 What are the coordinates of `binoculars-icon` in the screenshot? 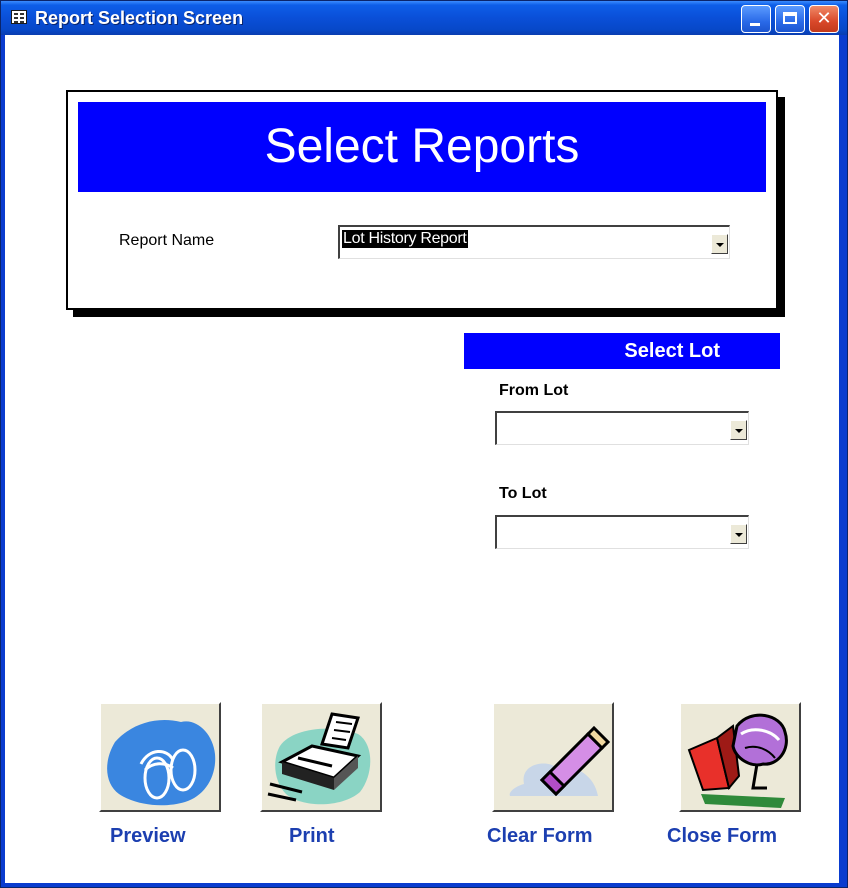 It's located at (161, 763).